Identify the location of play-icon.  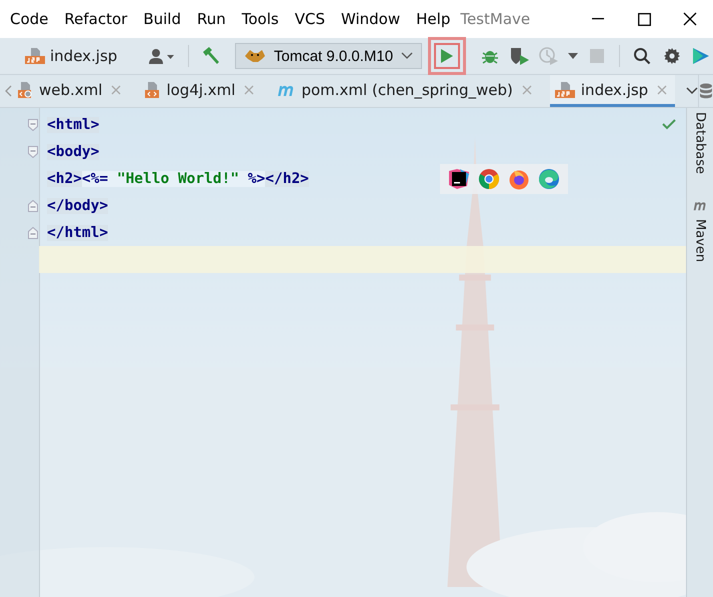
(447, 56).